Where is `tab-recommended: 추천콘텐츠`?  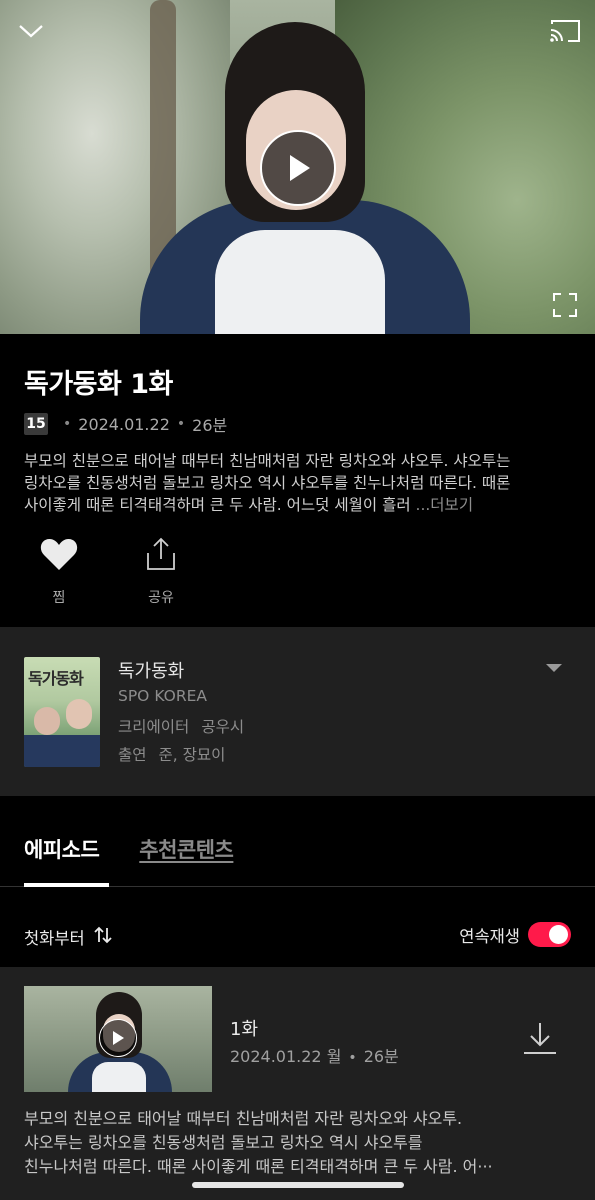 tab-recommended: 추천콘텐츠 is located at coordinates (186, 849).